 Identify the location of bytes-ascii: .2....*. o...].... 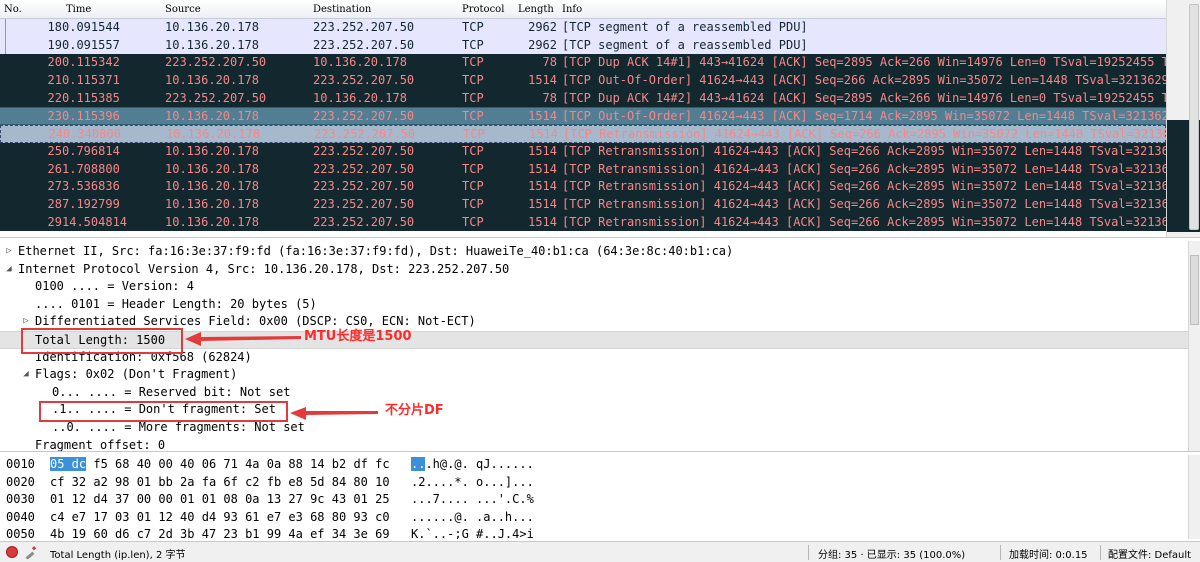
(472, 483).